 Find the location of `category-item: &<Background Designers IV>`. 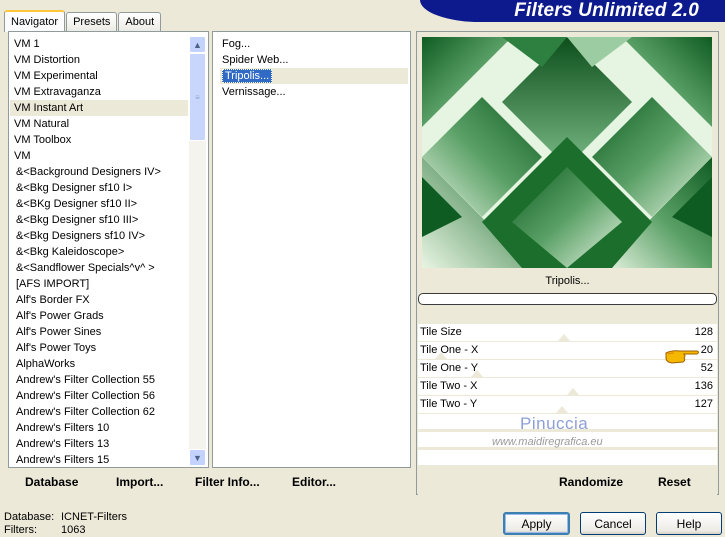

category-item: &<Background Designers IV> is located at coordinates (99, 172).